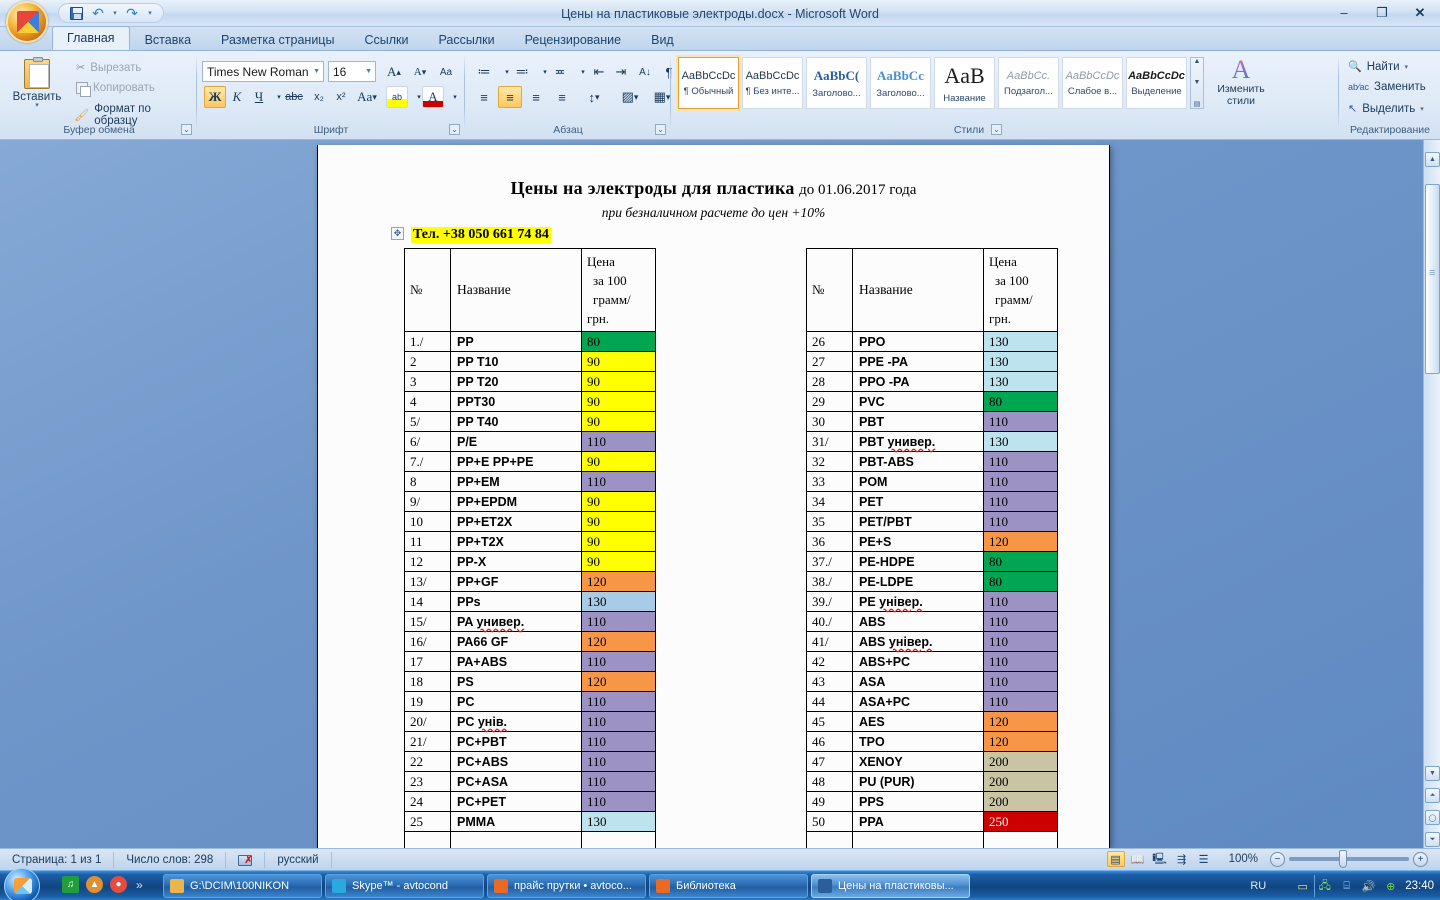 The width and height of the screenshot is (1440, 900). I want to click on table-row: 45 AES 120, so click(932, 721).